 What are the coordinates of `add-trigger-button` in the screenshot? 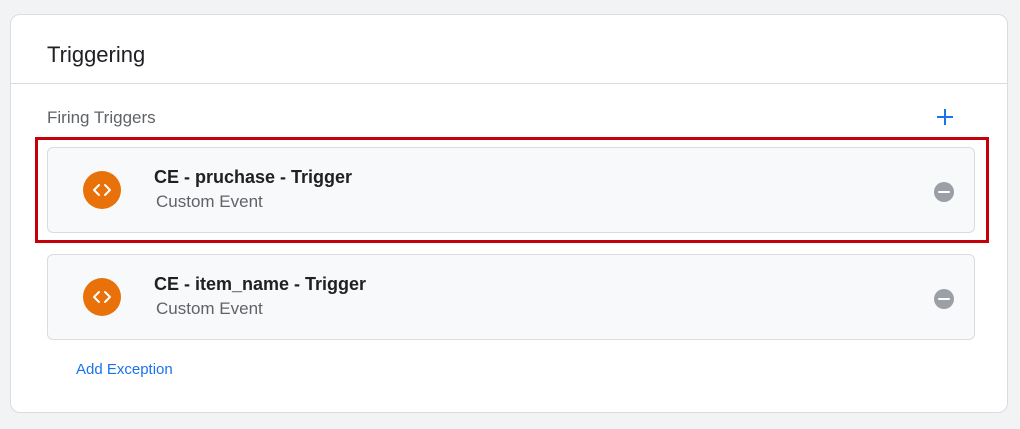 It's located at (945, 117).